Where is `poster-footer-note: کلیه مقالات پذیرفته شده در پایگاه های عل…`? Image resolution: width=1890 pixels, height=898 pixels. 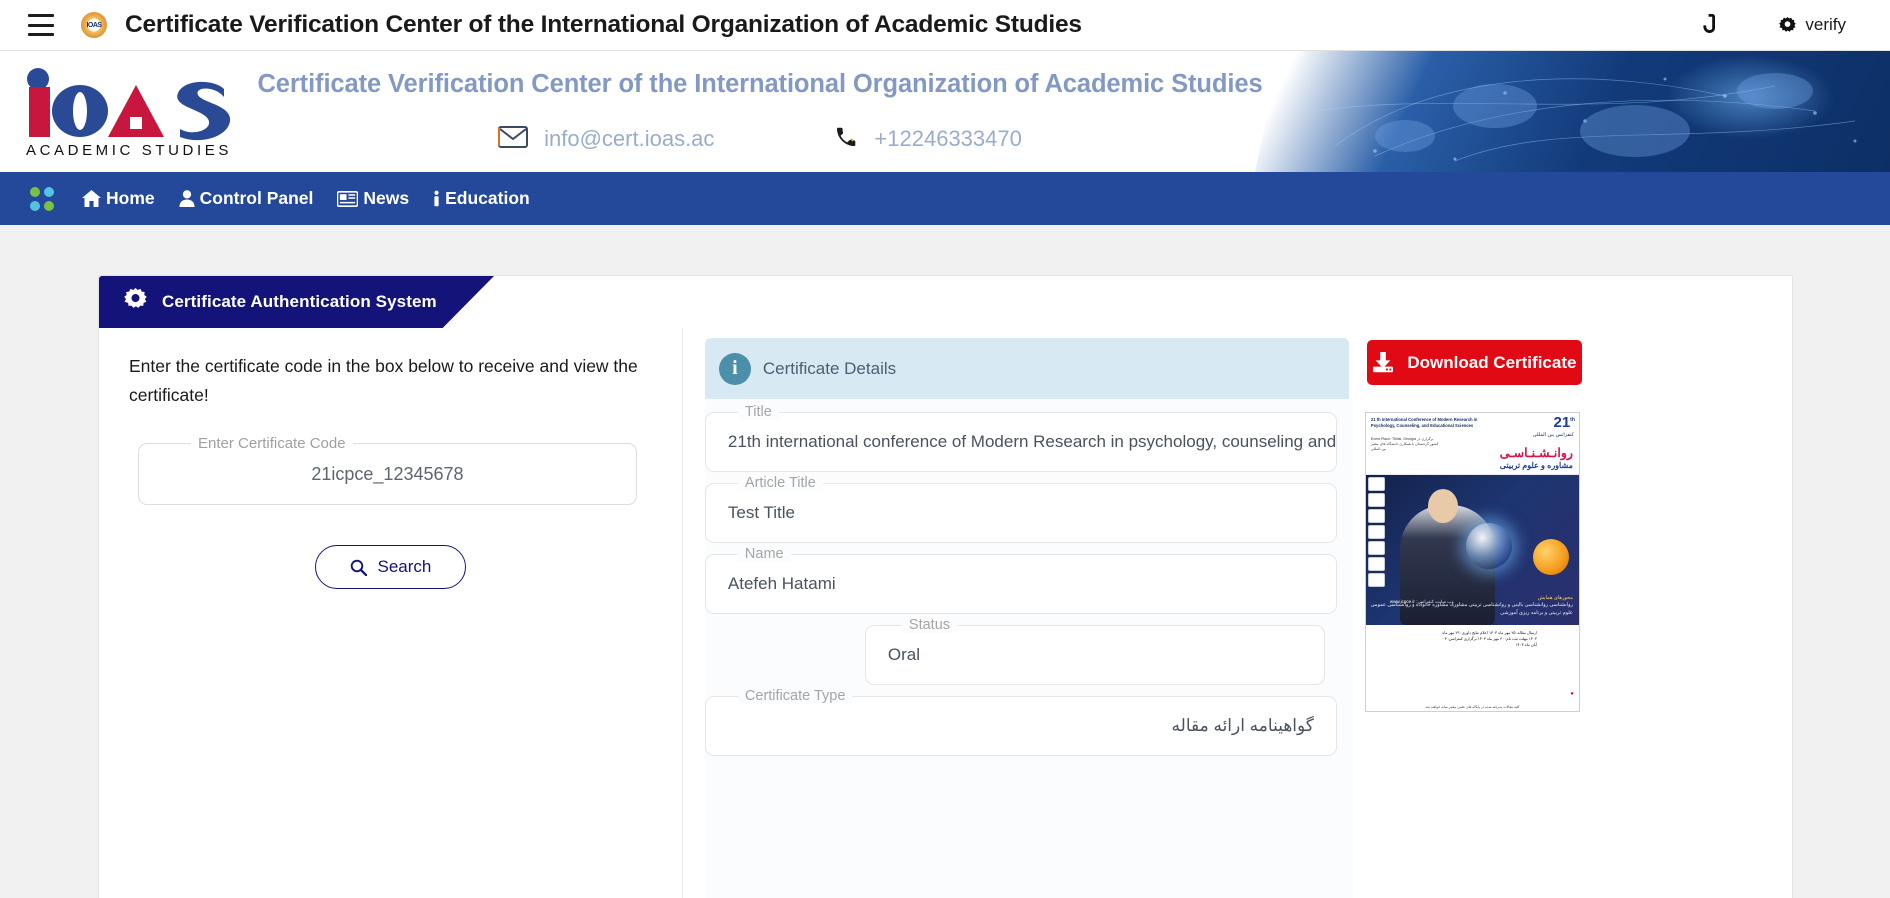
poster-footer-note: کلیه مقالات پذیرفته شده در پایگاه های عل… is located at coordinates (1472, 707).